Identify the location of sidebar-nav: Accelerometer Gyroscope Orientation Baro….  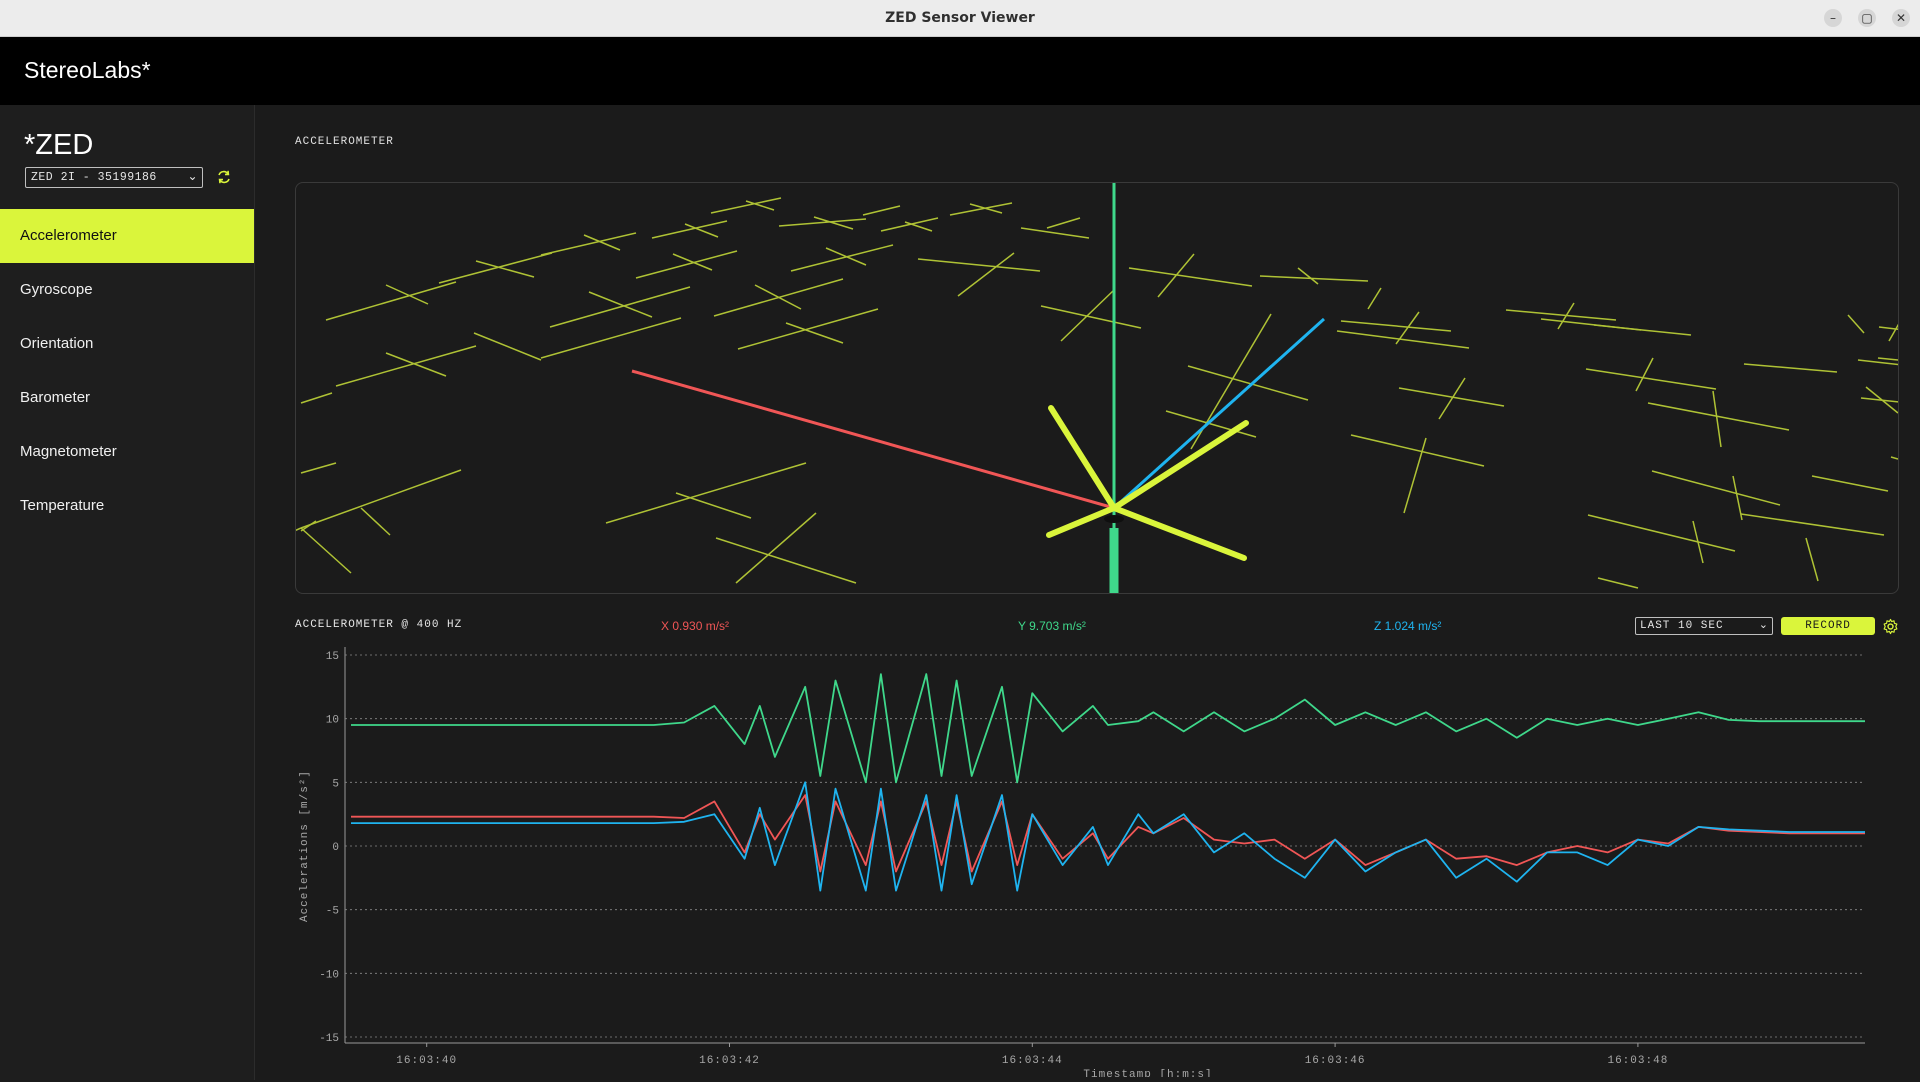
(127, 371).